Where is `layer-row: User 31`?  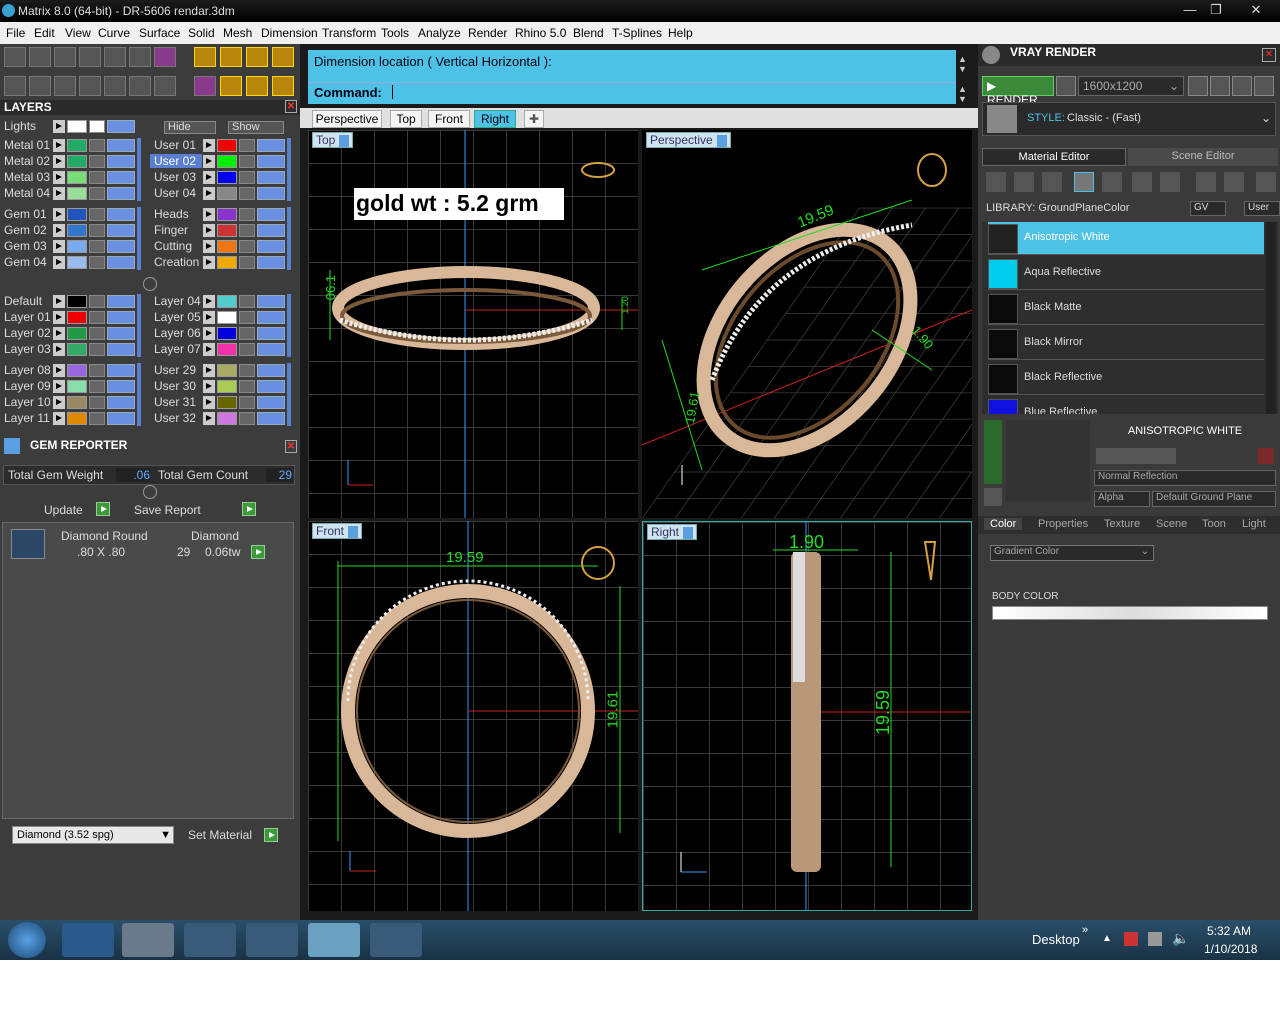
layer-row: User 31 is located at coordinates (220, 402).